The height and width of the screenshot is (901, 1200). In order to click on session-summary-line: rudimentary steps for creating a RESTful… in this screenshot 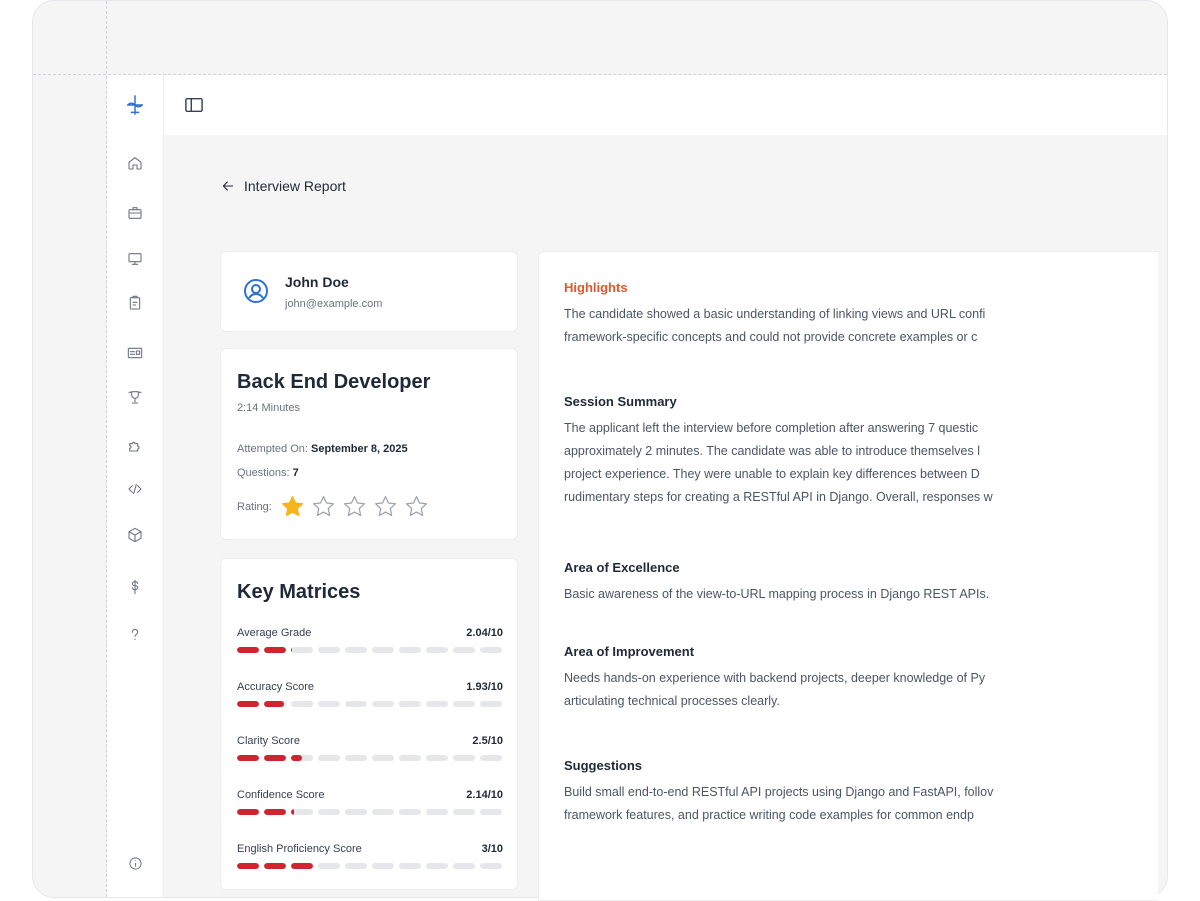, I will do `click(778, 497)`.